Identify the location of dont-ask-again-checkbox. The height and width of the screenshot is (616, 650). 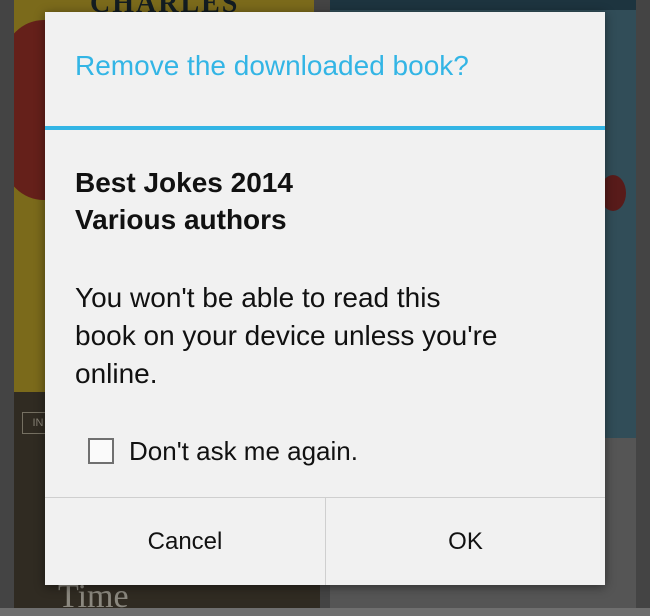
(101, 451).